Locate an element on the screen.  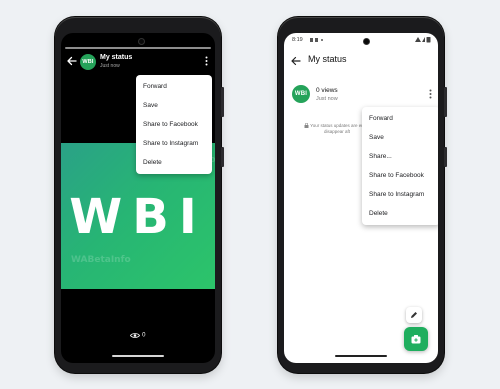
camera-status-button is located at coordinates (416, 339).